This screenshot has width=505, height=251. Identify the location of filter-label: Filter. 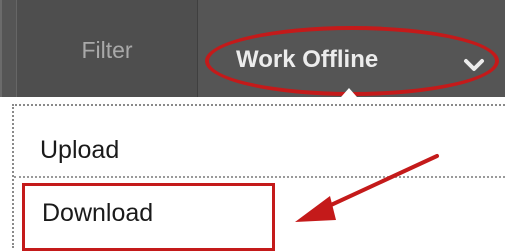
(107, 50).